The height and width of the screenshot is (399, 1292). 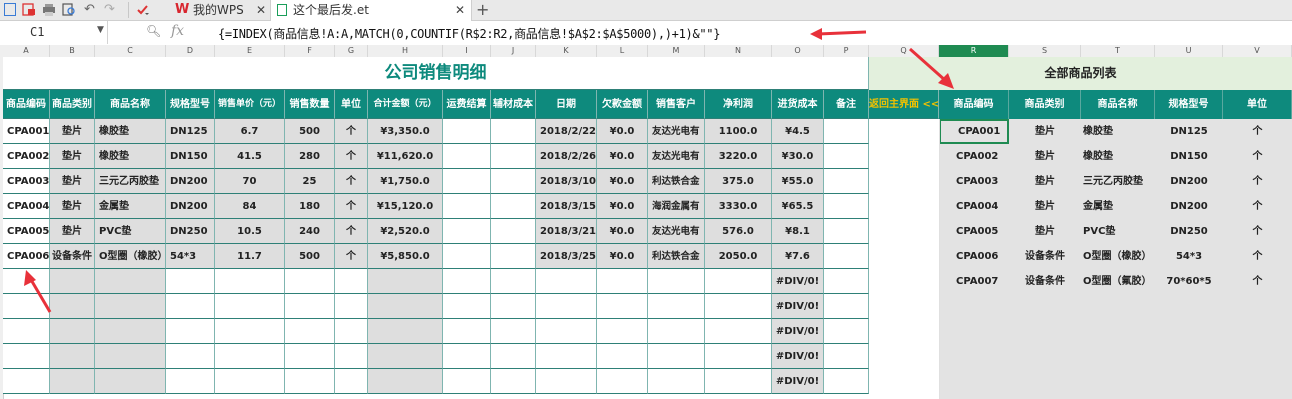 I want to click on product-cell: DN200, so click(x=1189, y=206).